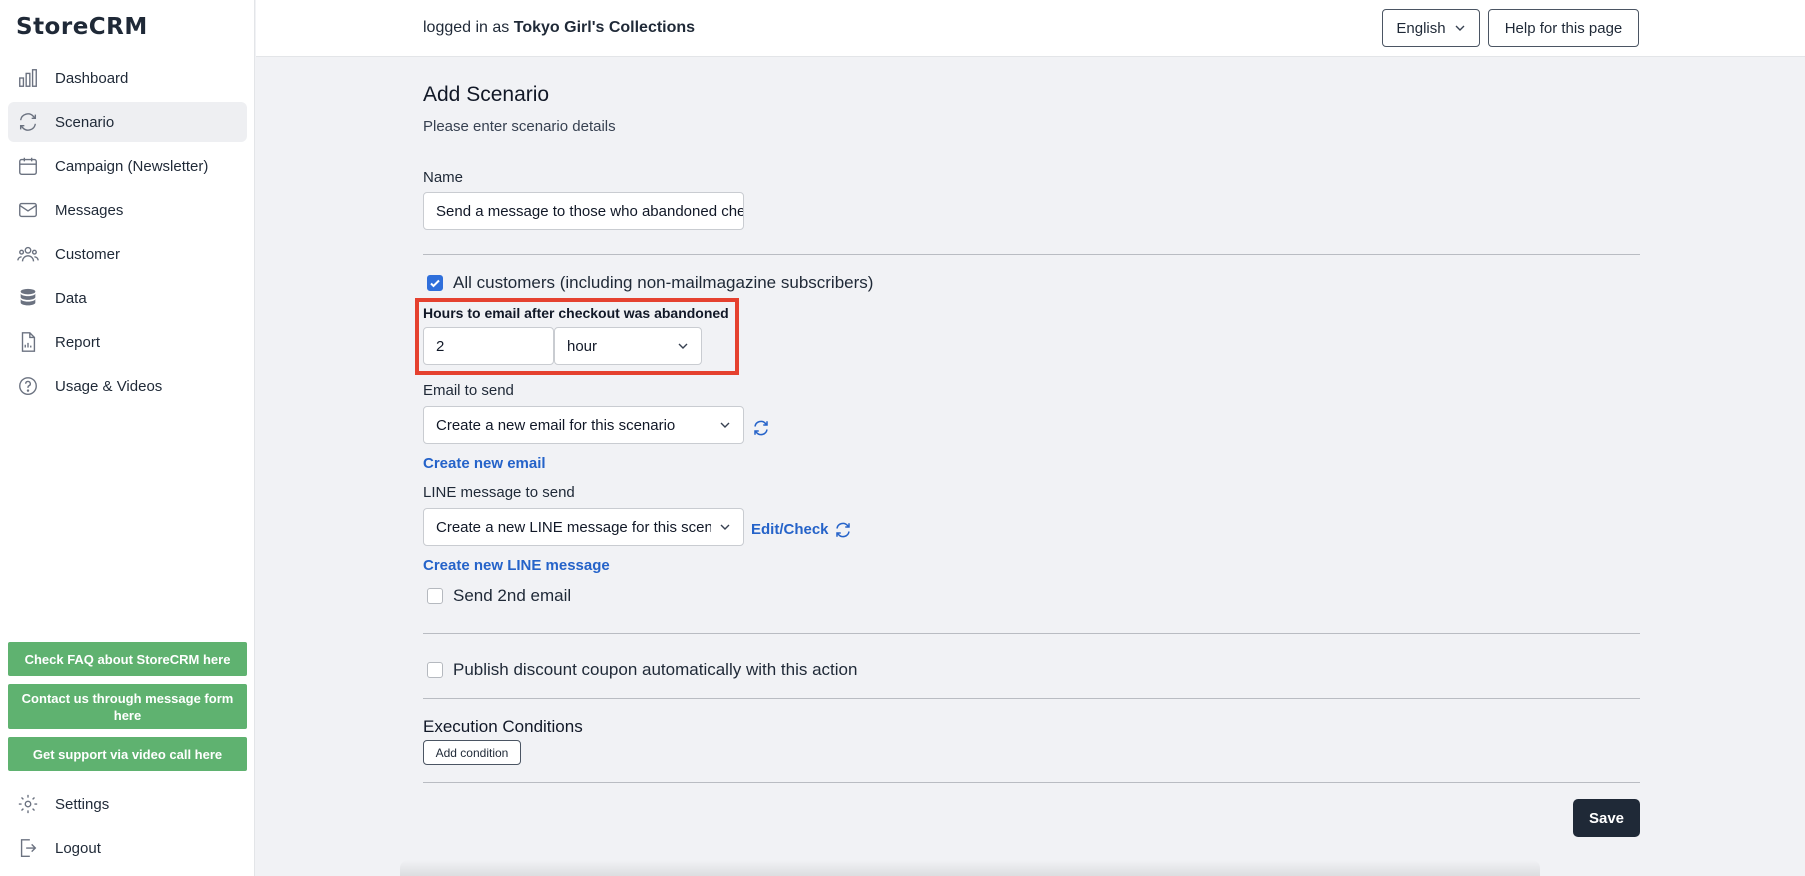 The image size is (1805, 876). Describe the element at coordinates (466, 27) in the screenshot. I see `logged-in-prefix: logged in as` at that location.